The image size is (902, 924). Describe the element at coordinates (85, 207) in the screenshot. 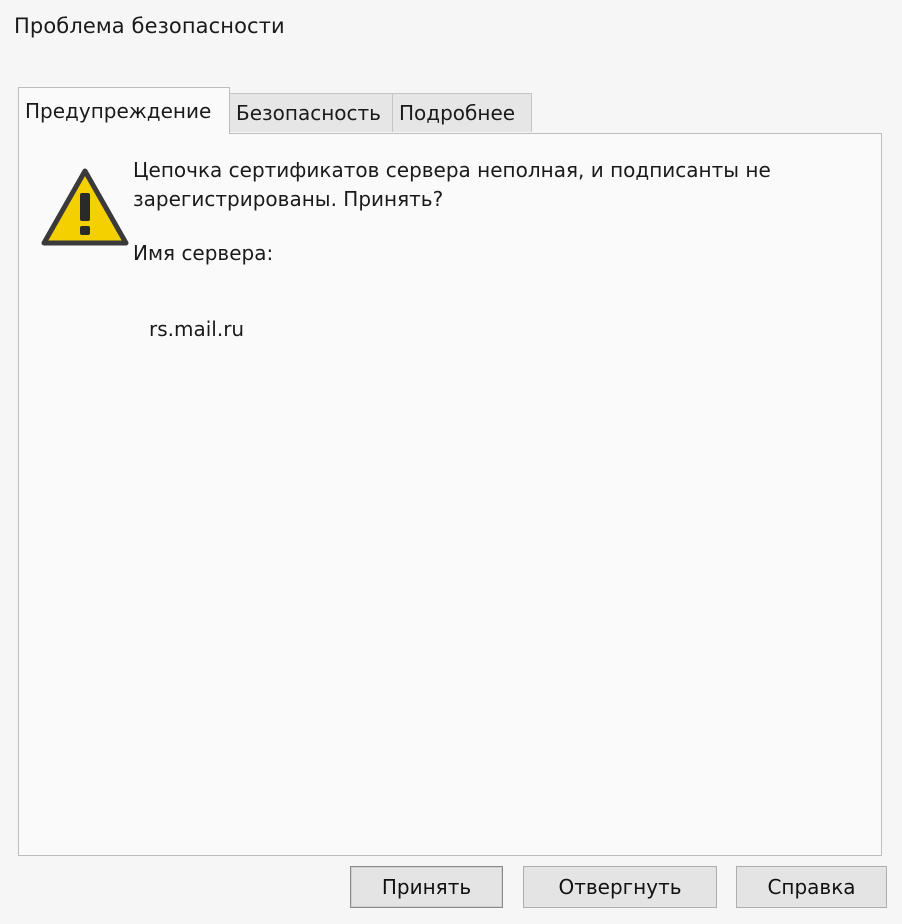

I see `warning-triangle-icon` at that location.